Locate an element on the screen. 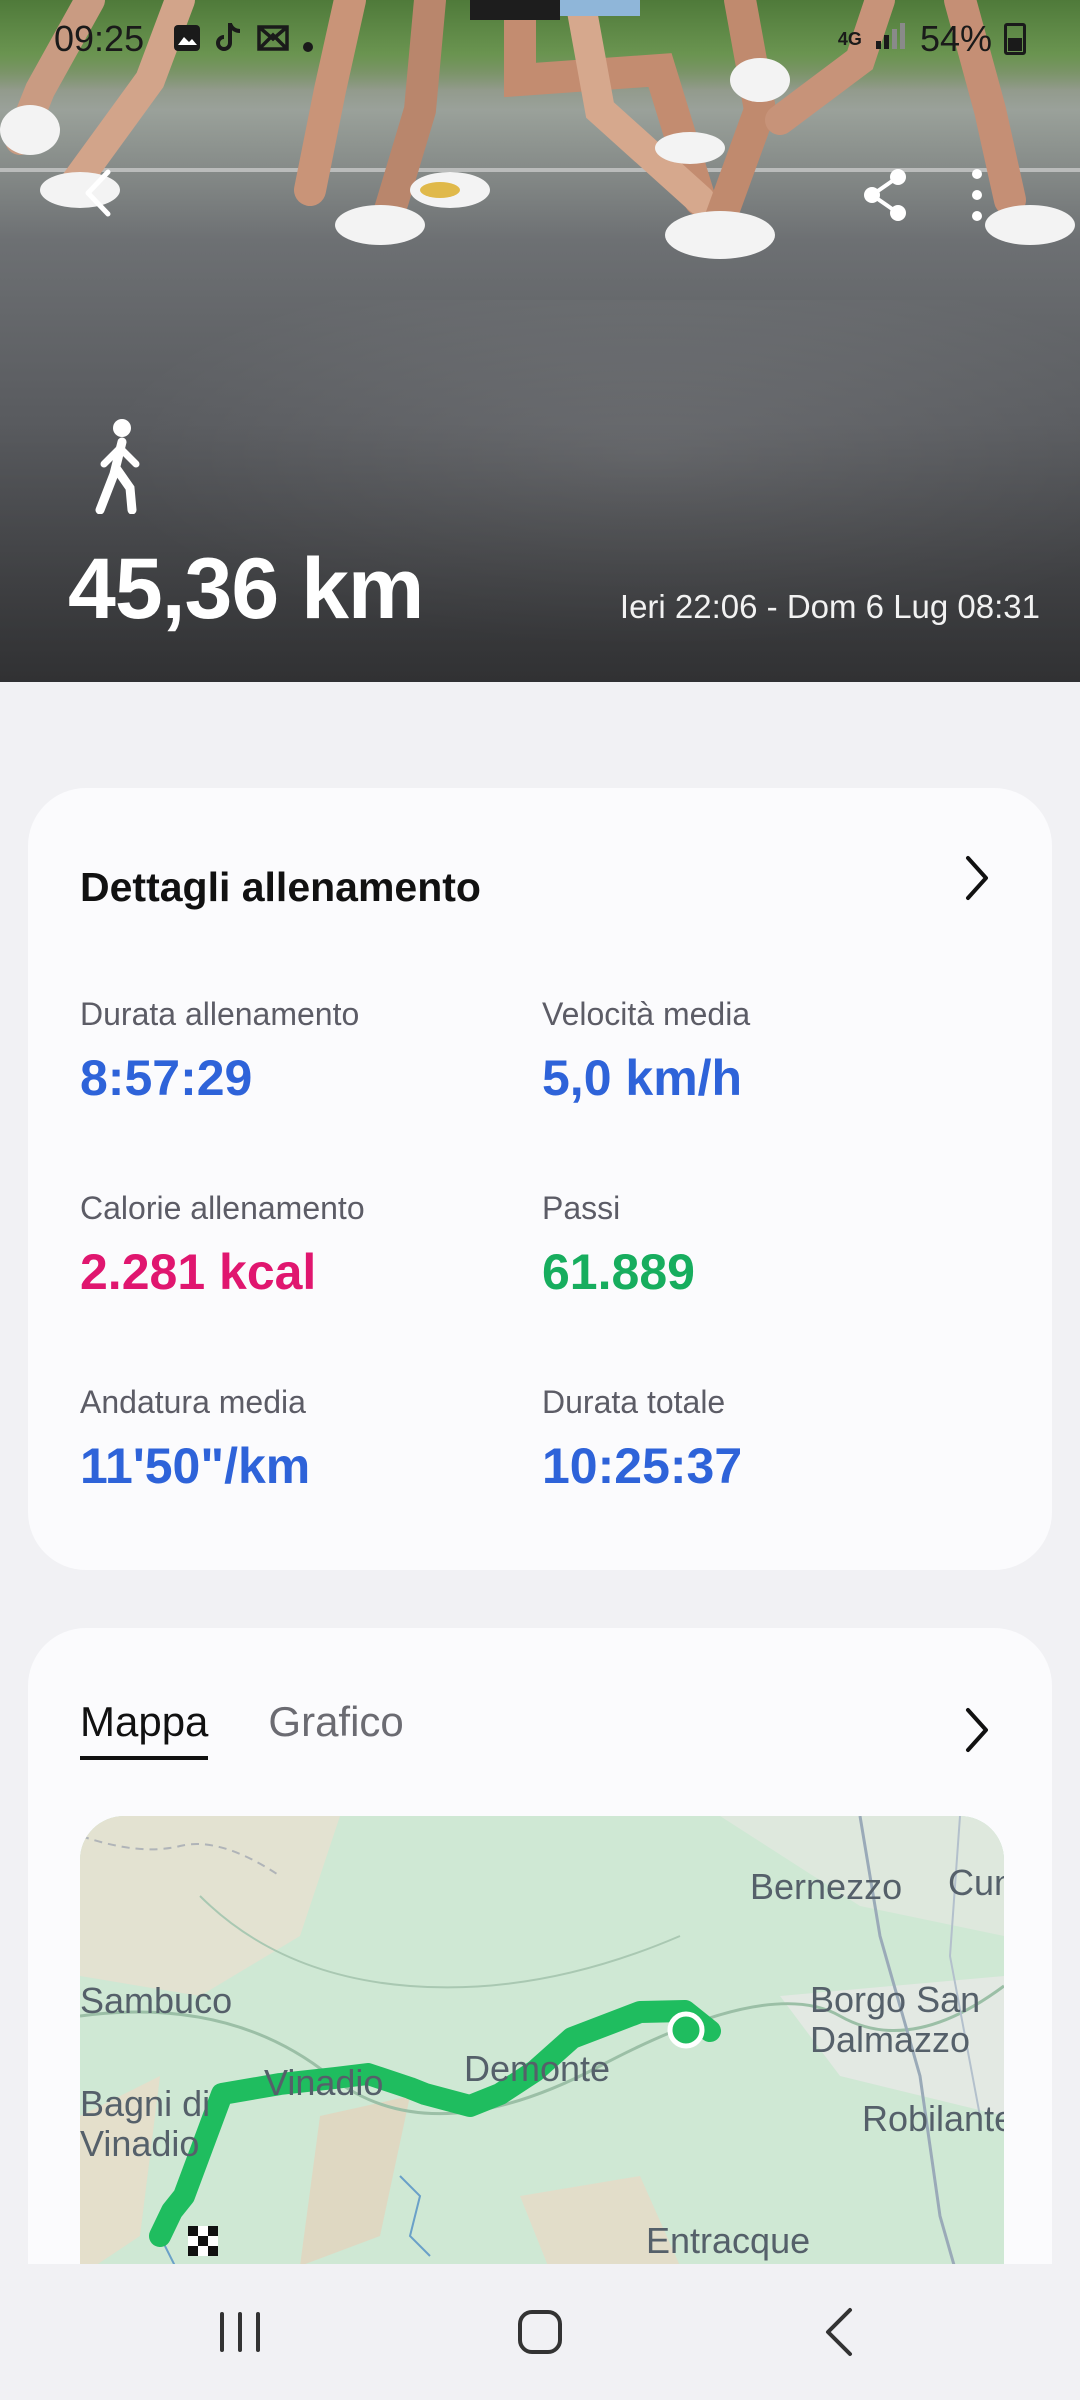 The image size is (1080, 2400). network-type: 4G is located at coordinates (849, 38).